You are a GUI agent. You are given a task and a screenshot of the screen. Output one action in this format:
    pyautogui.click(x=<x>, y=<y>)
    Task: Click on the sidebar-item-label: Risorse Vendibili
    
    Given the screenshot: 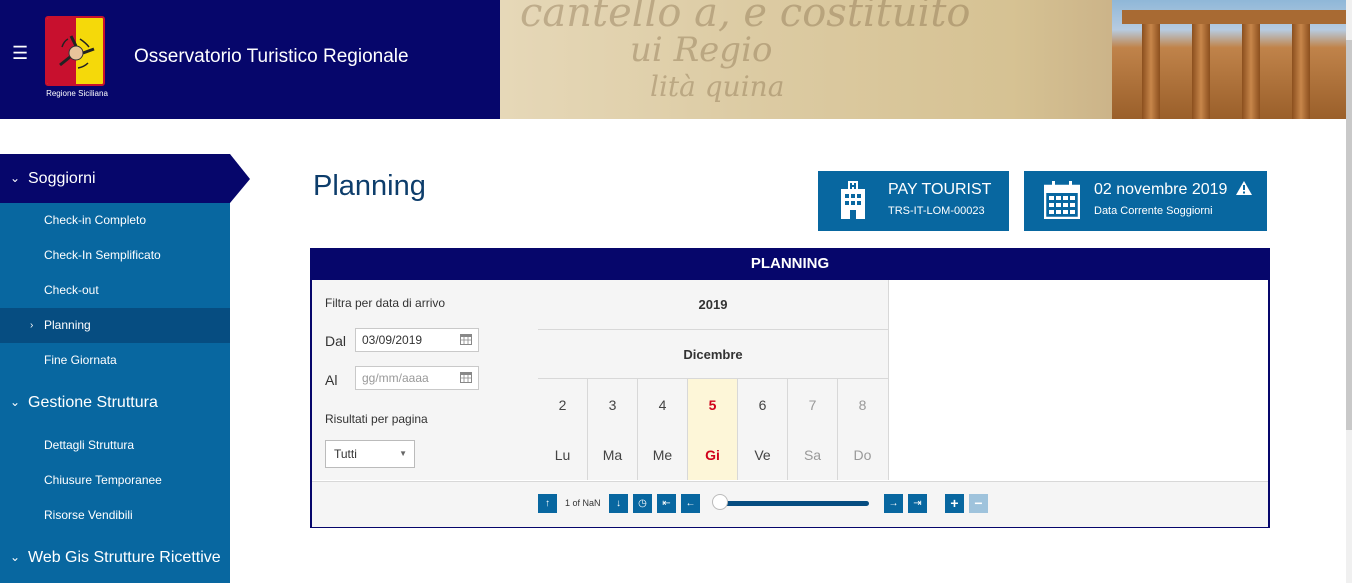 What is the action you would take?
    pyautogui.click(x=88, y=515)
    